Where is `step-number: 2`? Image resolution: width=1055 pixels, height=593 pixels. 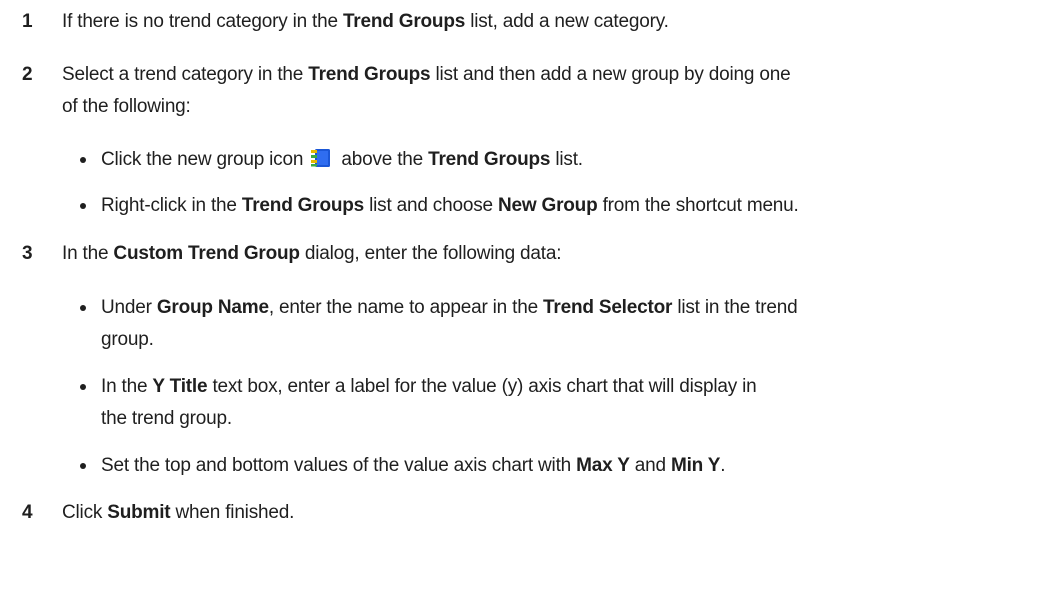 step-number: 2 is located at coordinates (27, 74).